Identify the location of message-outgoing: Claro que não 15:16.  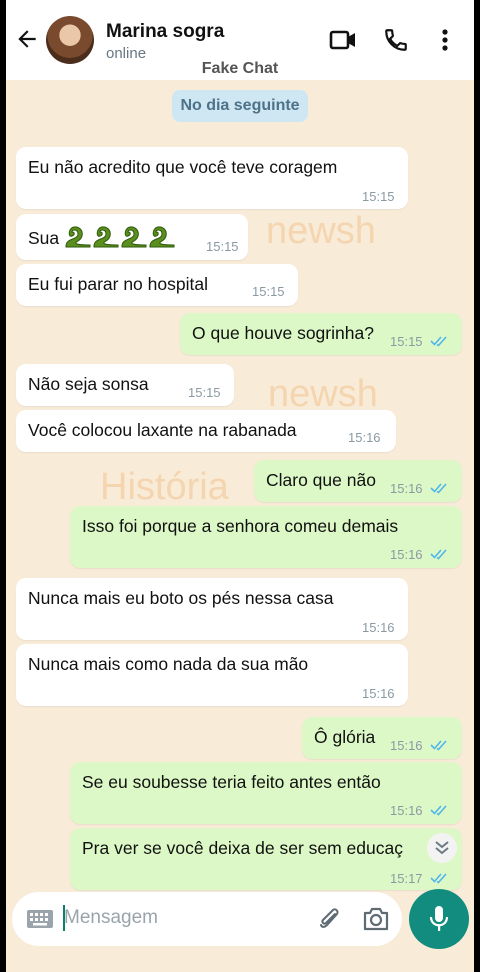
(358, 481).